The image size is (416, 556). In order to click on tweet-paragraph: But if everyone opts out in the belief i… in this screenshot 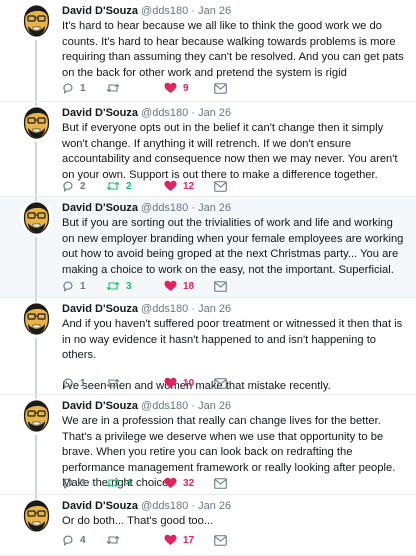, I will do `click(230, 151)`.